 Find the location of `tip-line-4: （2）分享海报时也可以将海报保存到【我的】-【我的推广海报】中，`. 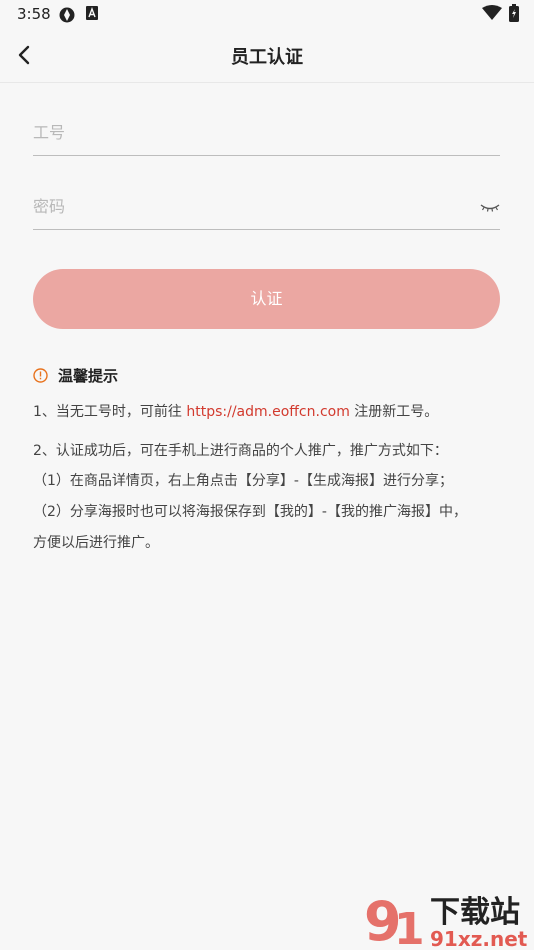

tip-line-4: （2）分享海报时也可以将海报保存到【我的】-【我的推广海报】中， is located at coordinates (250, 512).